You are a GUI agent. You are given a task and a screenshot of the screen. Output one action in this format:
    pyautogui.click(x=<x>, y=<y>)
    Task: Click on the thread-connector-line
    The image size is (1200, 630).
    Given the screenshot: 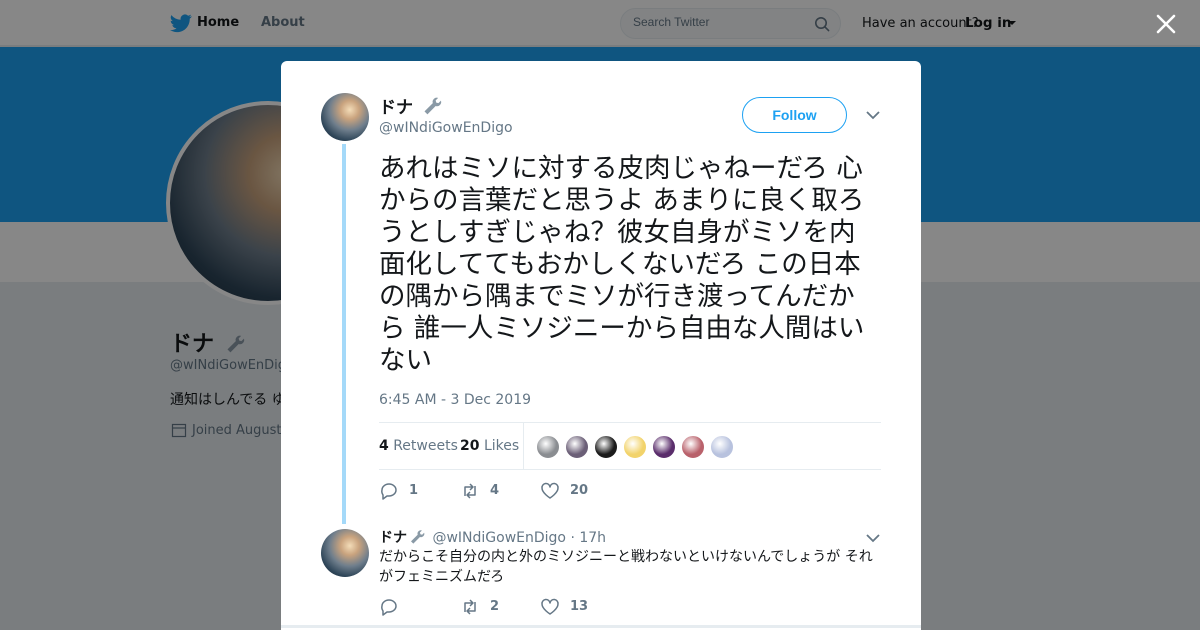 What is the action you would take?
    pyautogui.click(x=344, y=334)
    